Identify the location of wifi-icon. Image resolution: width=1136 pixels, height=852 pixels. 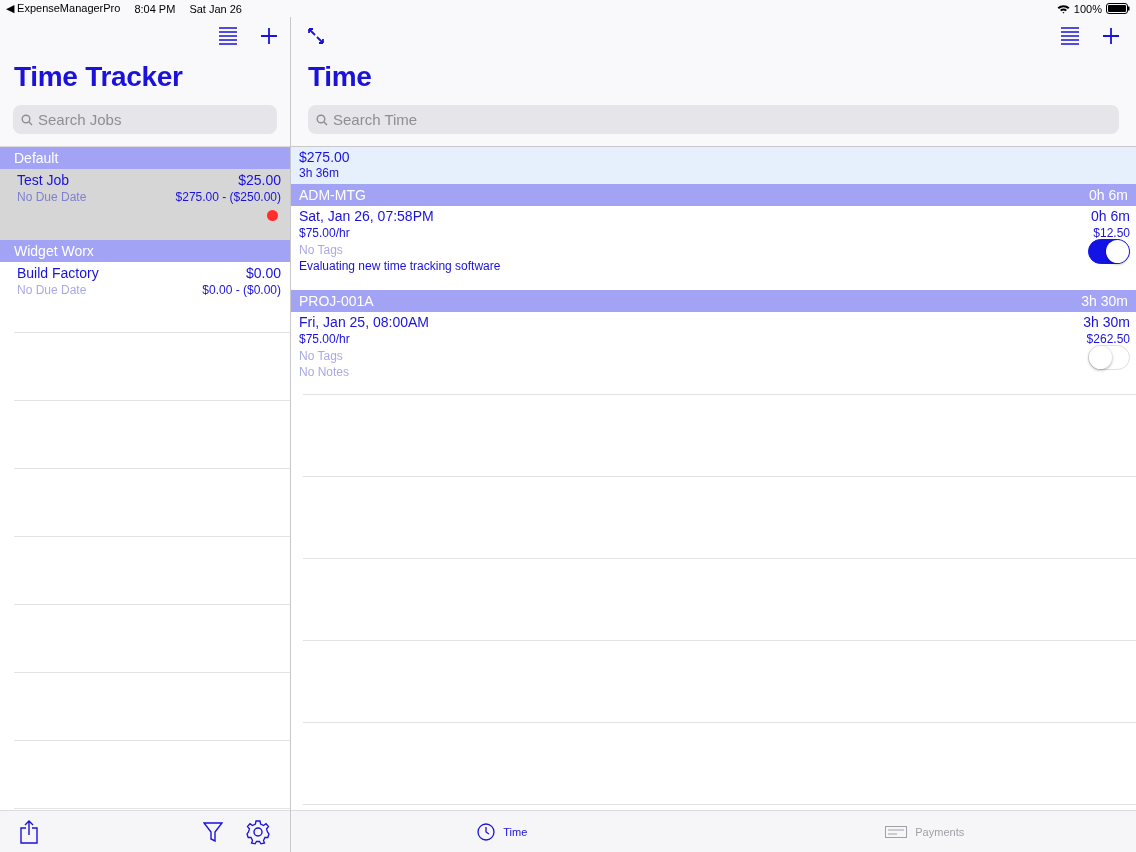
(1063, 8).